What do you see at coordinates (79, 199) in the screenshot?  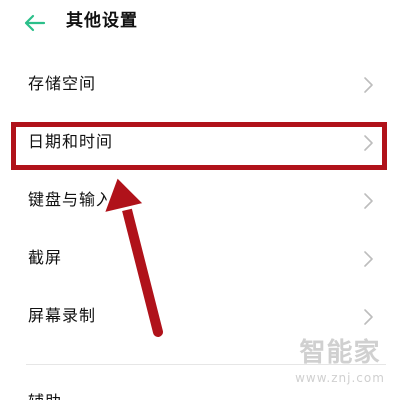 I see `settings-item-label: 键盘与输入法` at bounding box center [79, 199].